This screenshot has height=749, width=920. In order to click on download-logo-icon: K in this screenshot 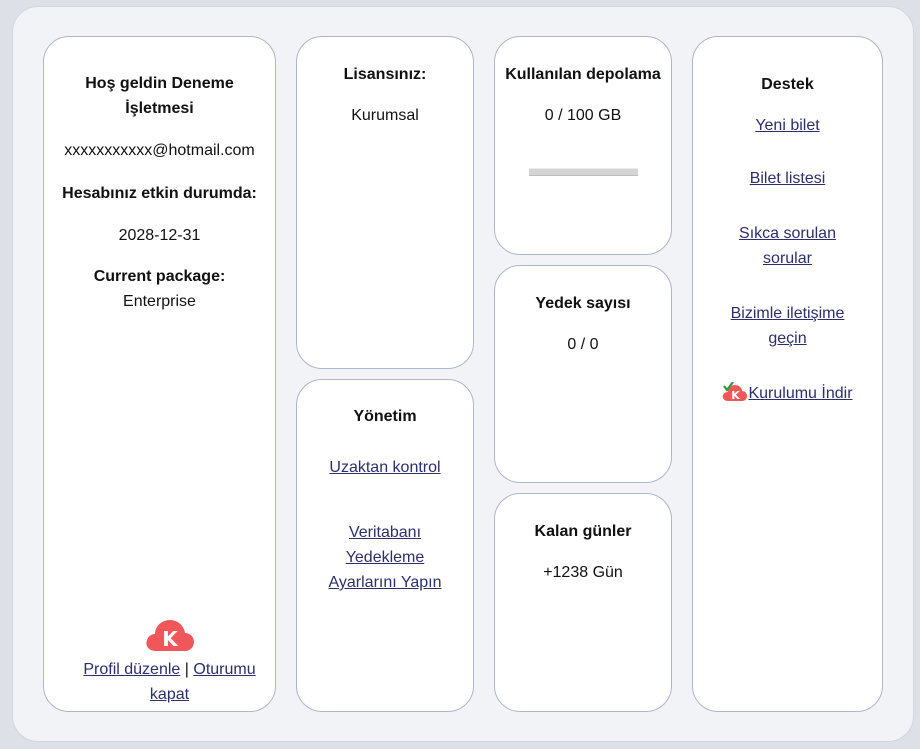, I will do `click(735, 392)`.